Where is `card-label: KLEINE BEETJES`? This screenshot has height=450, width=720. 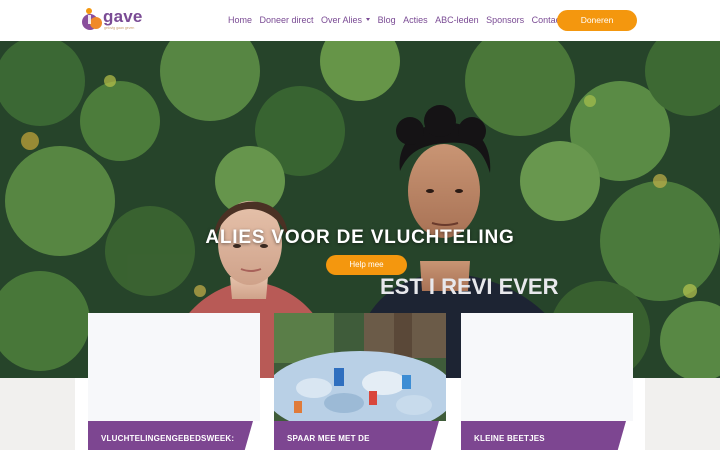 card-label: KLEINE BEETJES is located at coordinates (543, 435).